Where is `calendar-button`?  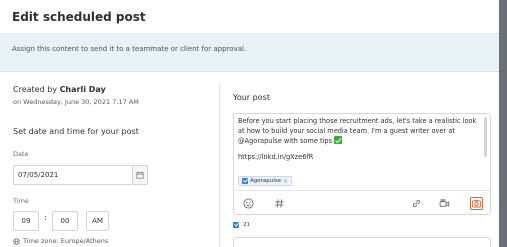
calendar-button is located at coordinates (140, 175).